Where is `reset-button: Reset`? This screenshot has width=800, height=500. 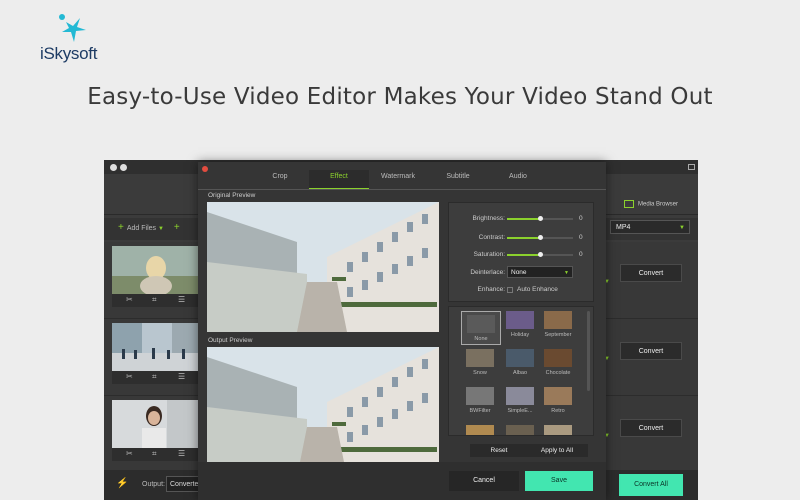 reset-button: Reset is located at coordinates (499, 450).